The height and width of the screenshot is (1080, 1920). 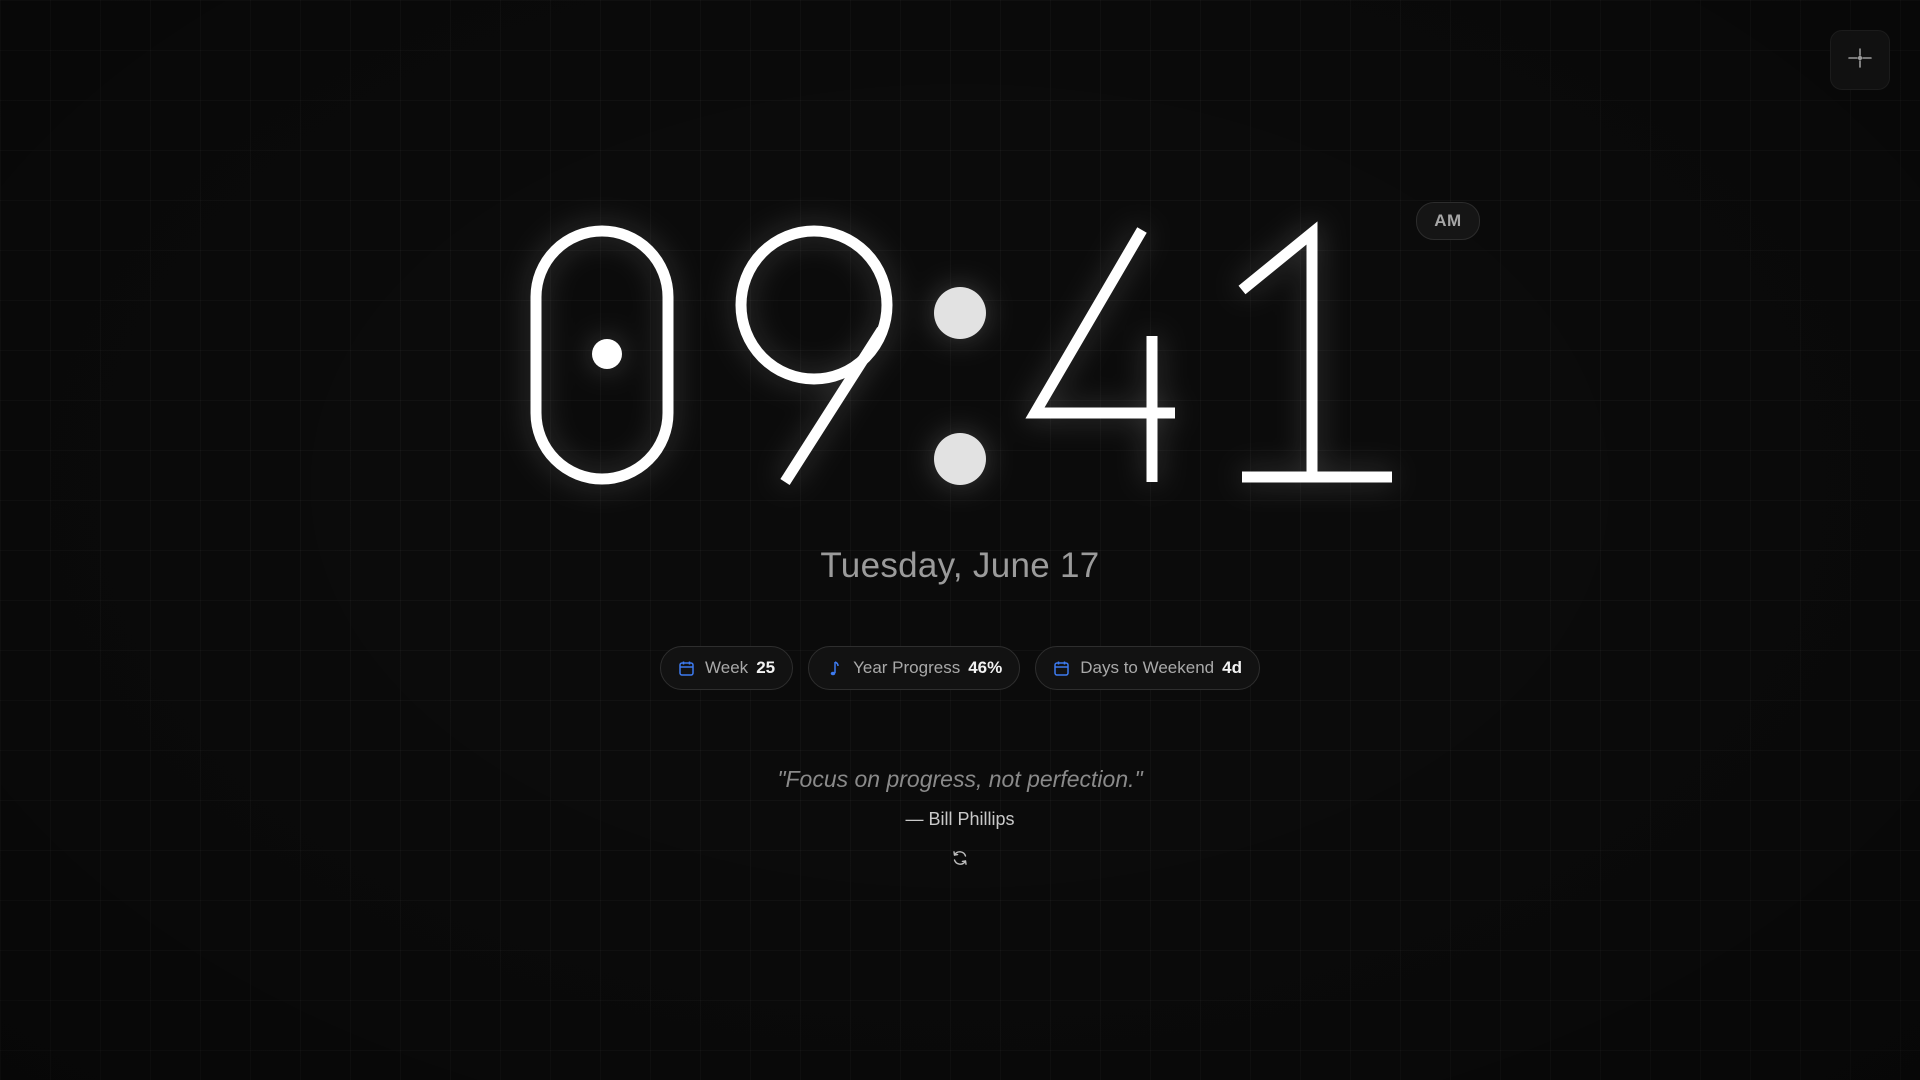 What do you see at coordinates (960, 386) in the screenshot?
I see `time-colon` at bounding box center [960, 386].